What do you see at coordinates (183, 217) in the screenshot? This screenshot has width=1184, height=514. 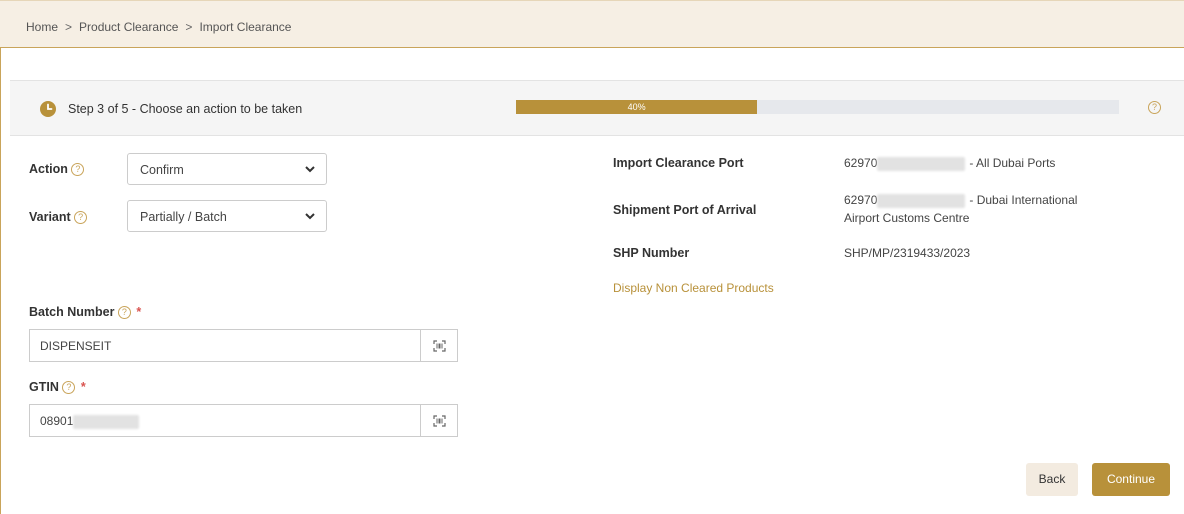 I see `variant-select-value: Partially / Batch` at bounding box center [183, 217].